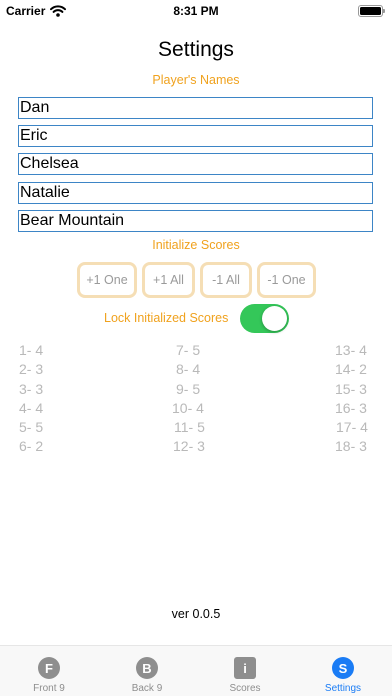 This screenshot has height=696, width=392. I want to click on status-bar: Carrier 8:31 PM, so click(196, 11).